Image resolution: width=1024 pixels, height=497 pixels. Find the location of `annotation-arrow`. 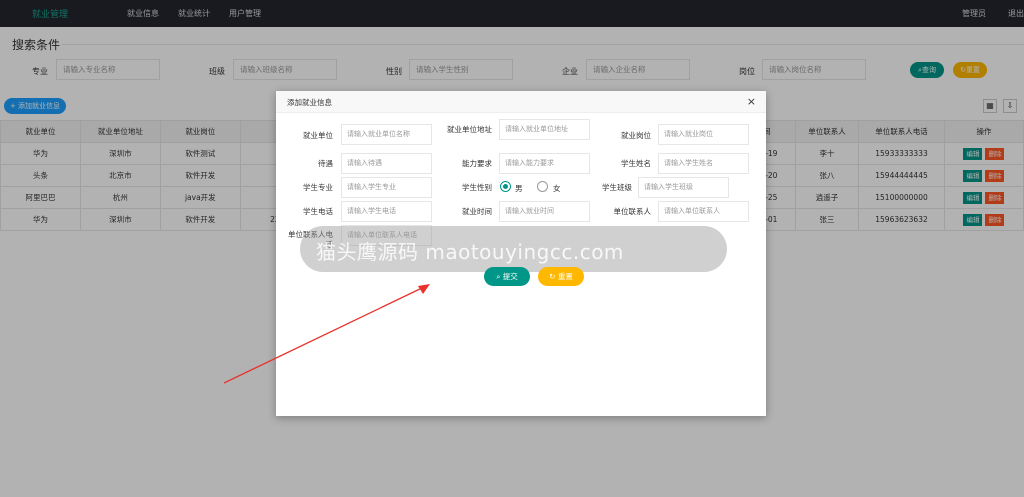

annotation-arrow is located at coordinates (326, 334).